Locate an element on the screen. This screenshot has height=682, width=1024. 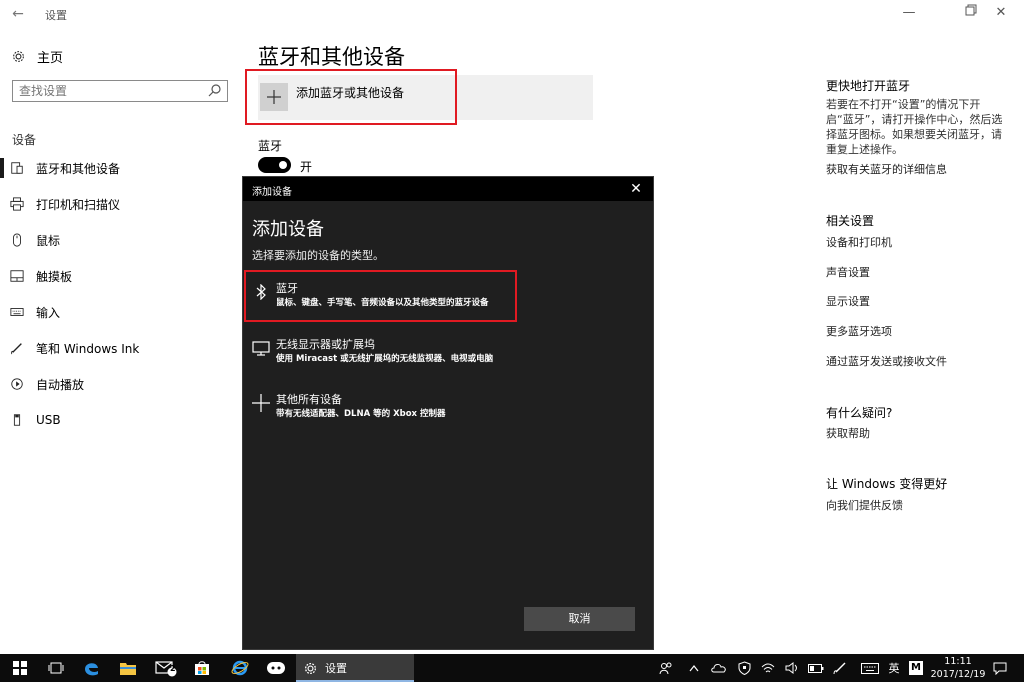
search-icon is located at coordinates (215, 91).